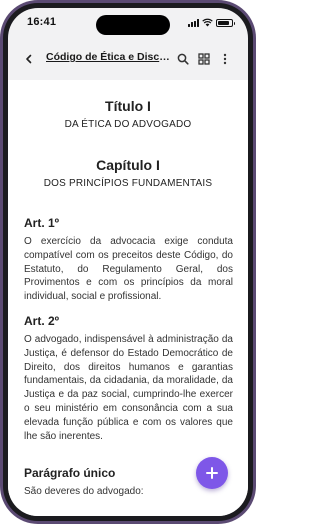 This screenshot has height=524, width=320. I want to click on paragrafo-unico-text: São deveres do advogado:, so click(84, 491).